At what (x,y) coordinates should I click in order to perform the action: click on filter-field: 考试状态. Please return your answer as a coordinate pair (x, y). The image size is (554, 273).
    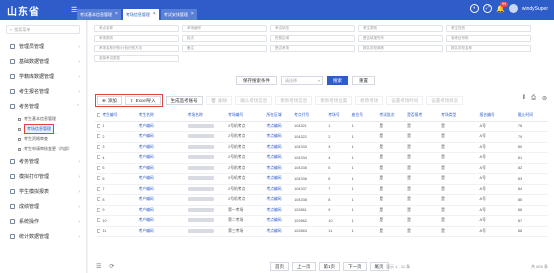
    Looking at the image, I should click on (312, 28).